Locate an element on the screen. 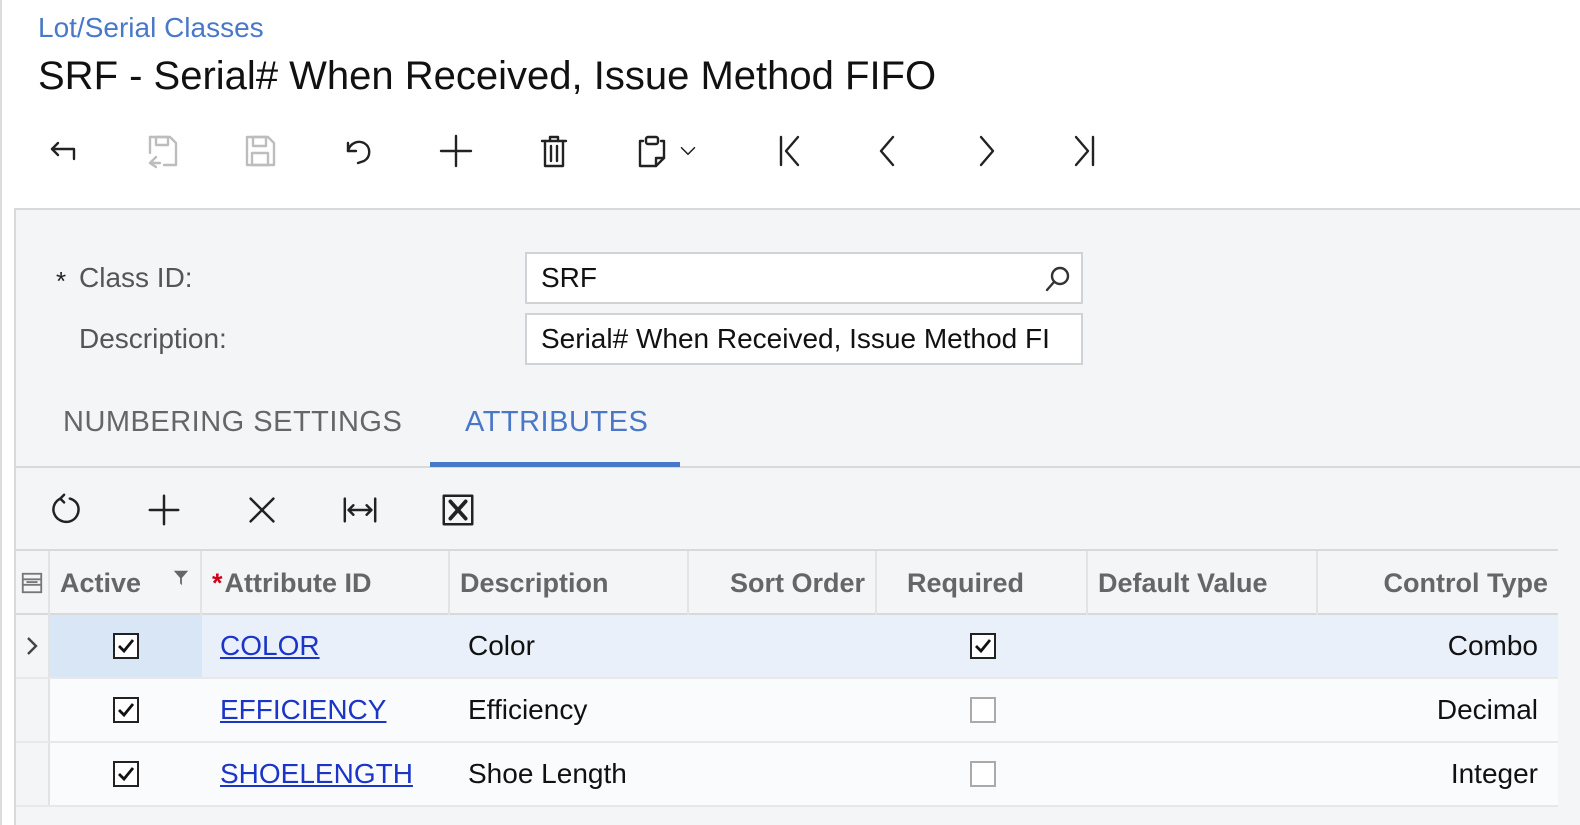 This screenshot has width=1580, height=825. column-header-required: Required is located at coordinates (982, 583).